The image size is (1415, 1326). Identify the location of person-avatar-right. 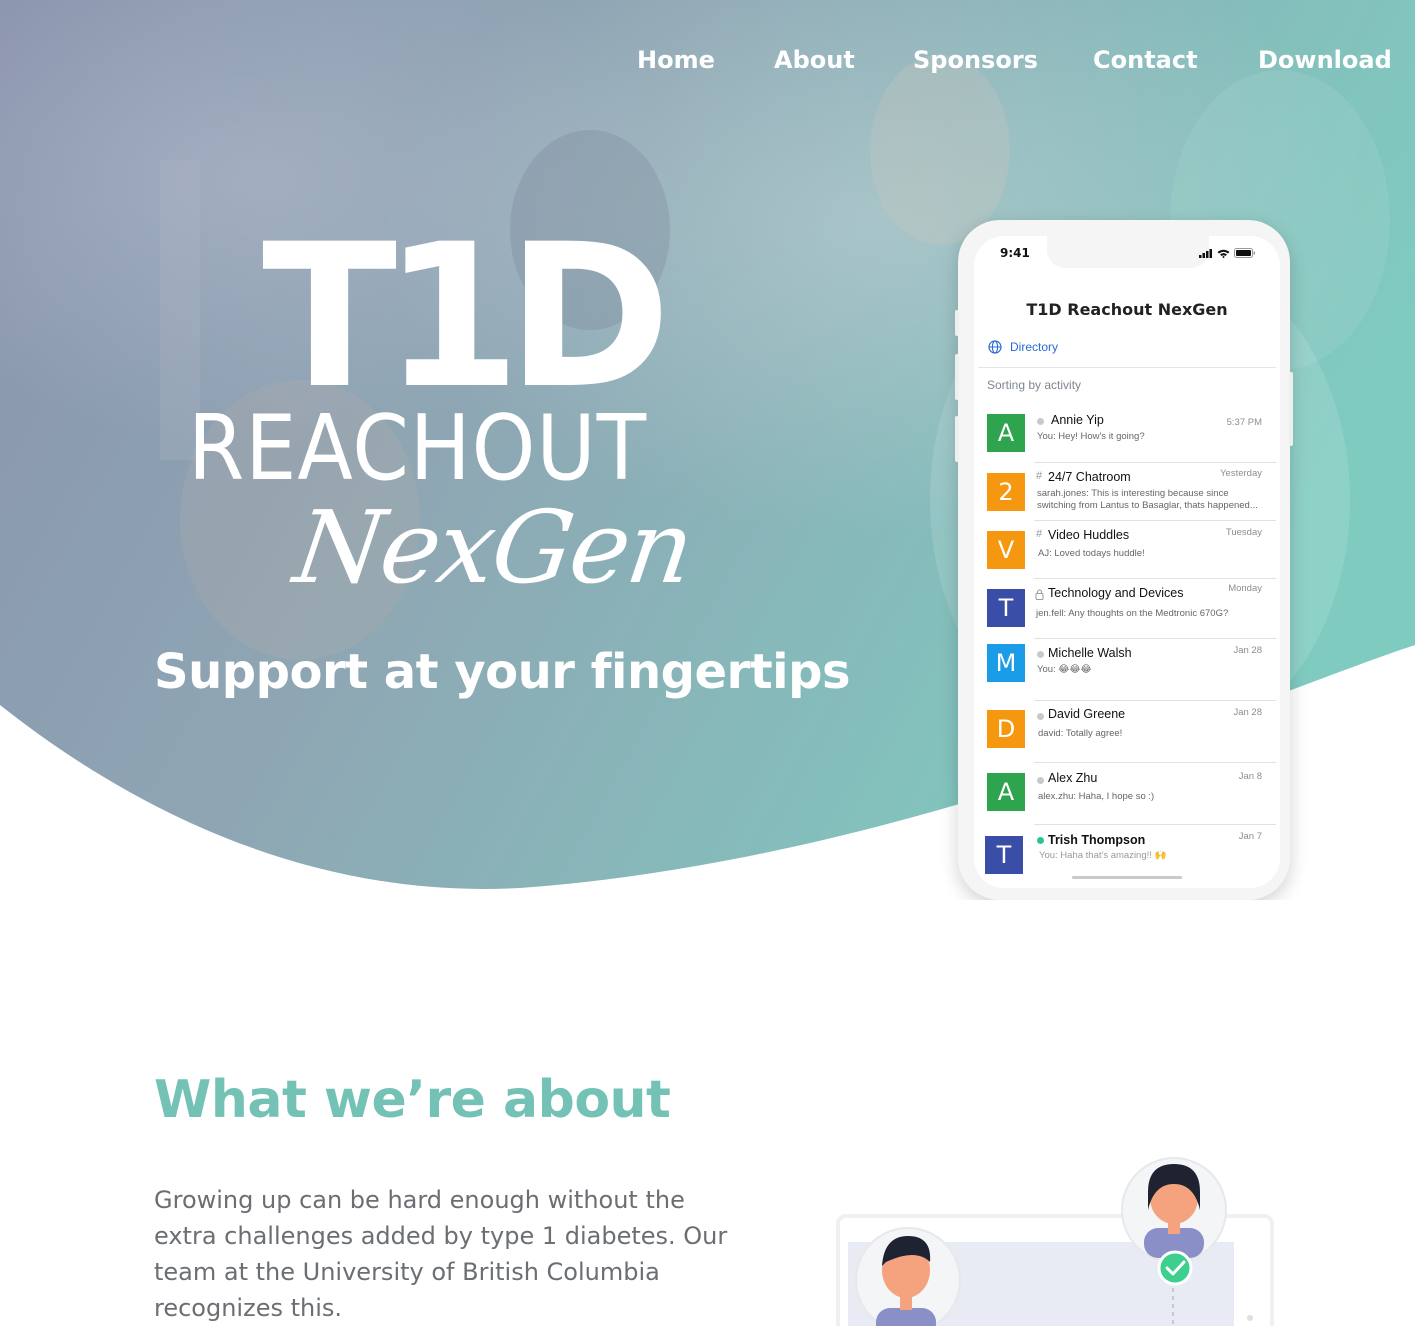
(1174, 1210).